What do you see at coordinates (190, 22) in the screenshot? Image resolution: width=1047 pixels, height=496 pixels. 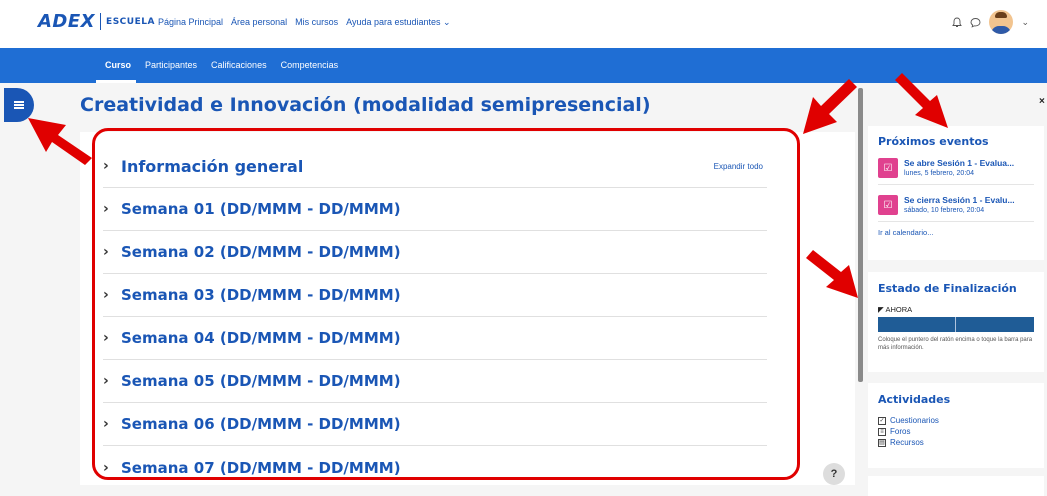 I see `nav-home: Página Principal` at bounding box center [190, 22].